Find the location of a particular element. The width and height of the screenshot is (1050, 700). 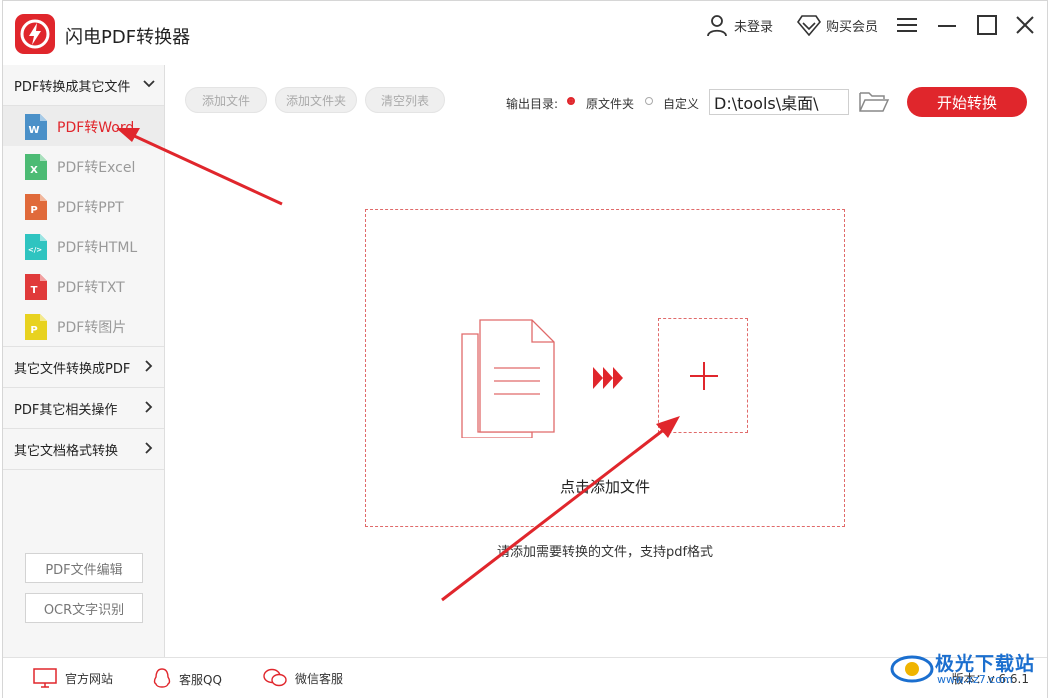

plus-icon is located at coordinates (704, 376).